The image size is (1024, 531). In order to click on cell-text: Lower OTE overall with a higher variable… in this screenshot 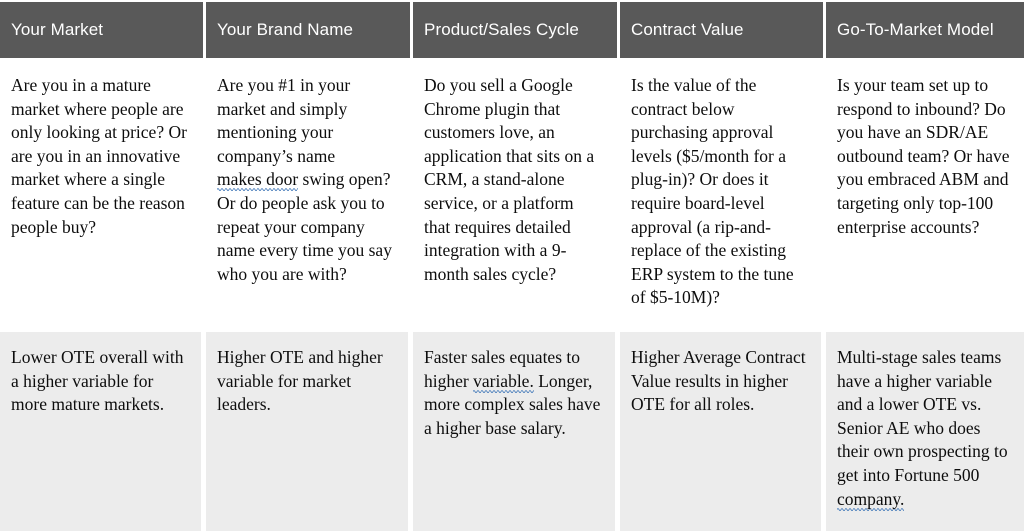, I will do `click(97, 381)`.